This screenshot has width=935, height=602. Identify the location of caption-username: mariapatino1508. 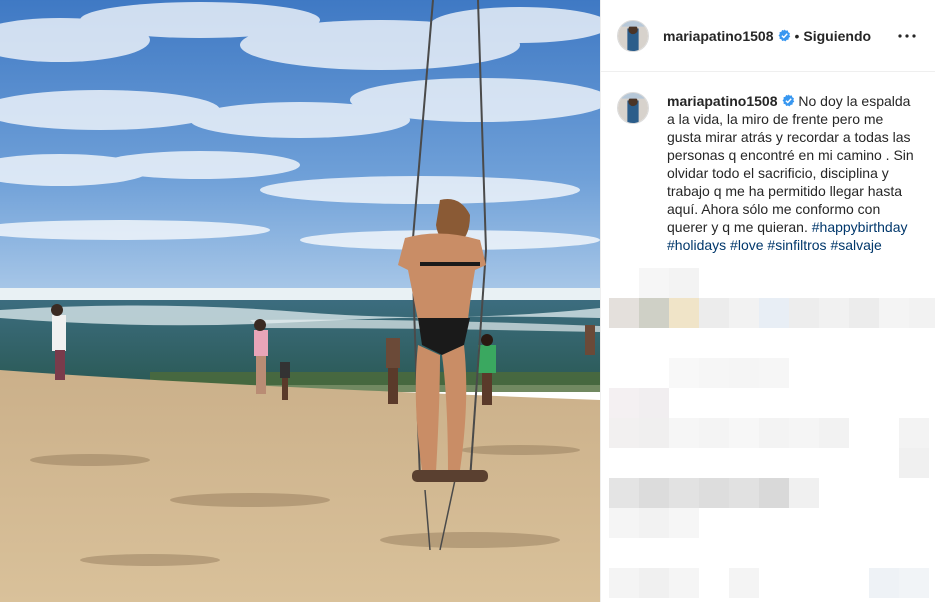
(722, 101).